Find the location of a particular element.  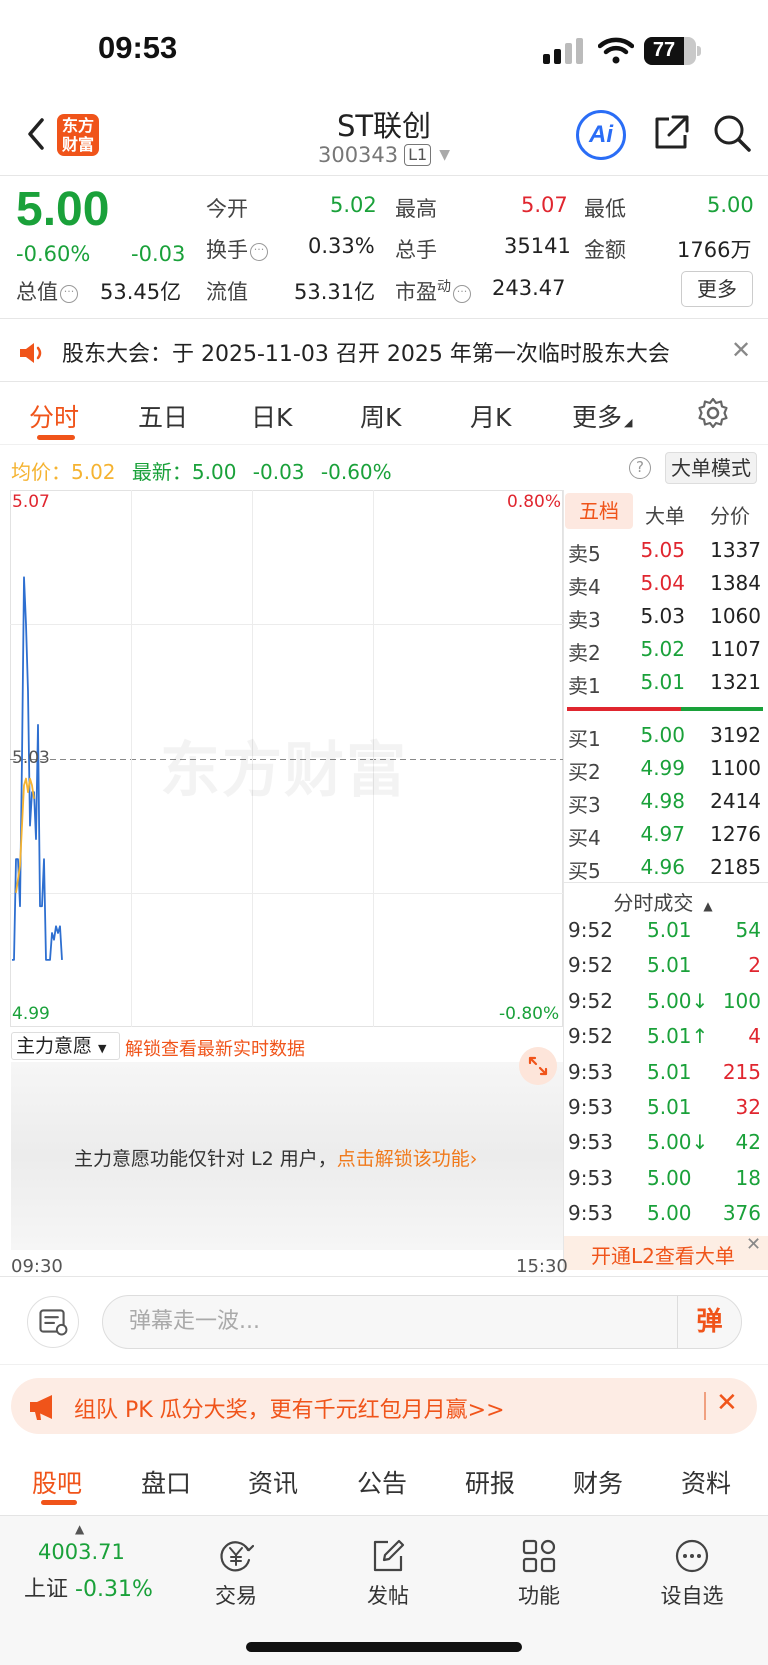

tab-news: 资讯 is located at coordinates (273, 1482).